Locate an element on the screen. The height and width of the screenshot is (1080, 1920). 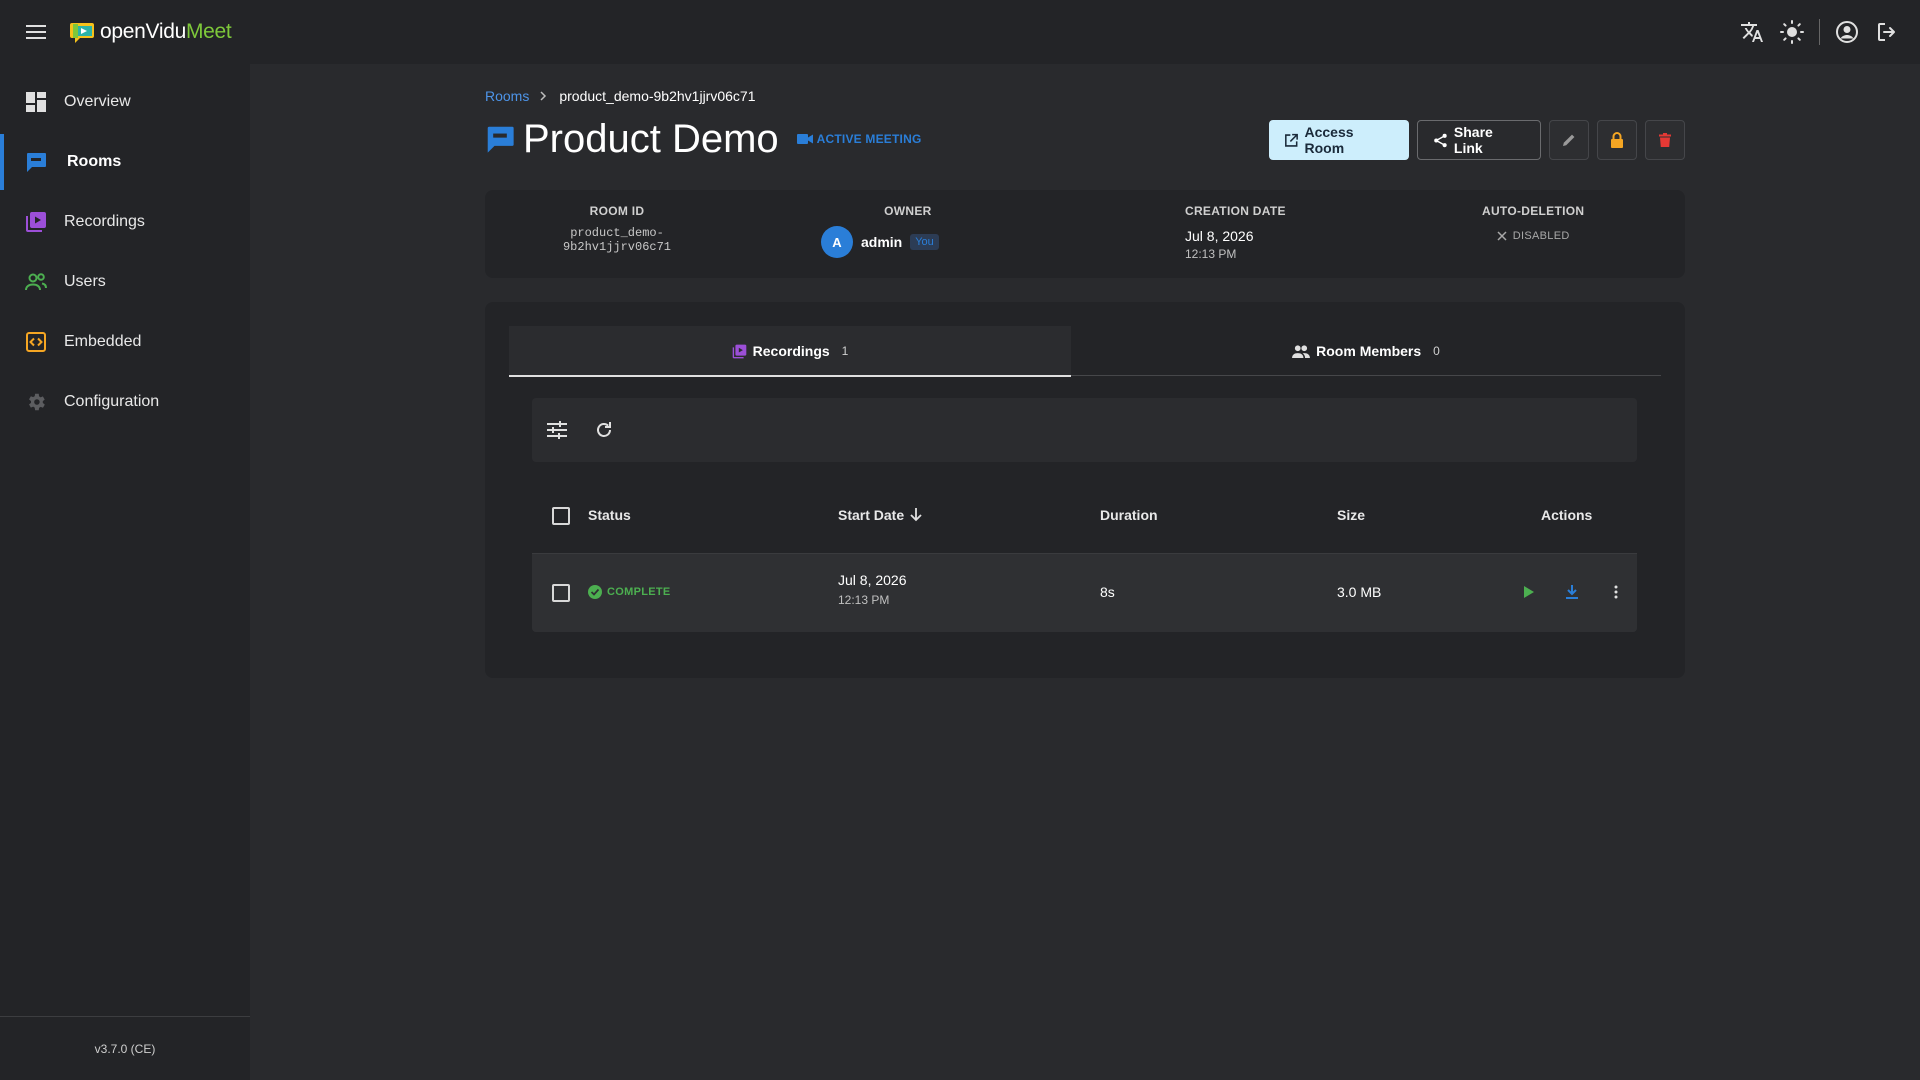
theme-toggle-icon is located at coordinates (1792, 32).